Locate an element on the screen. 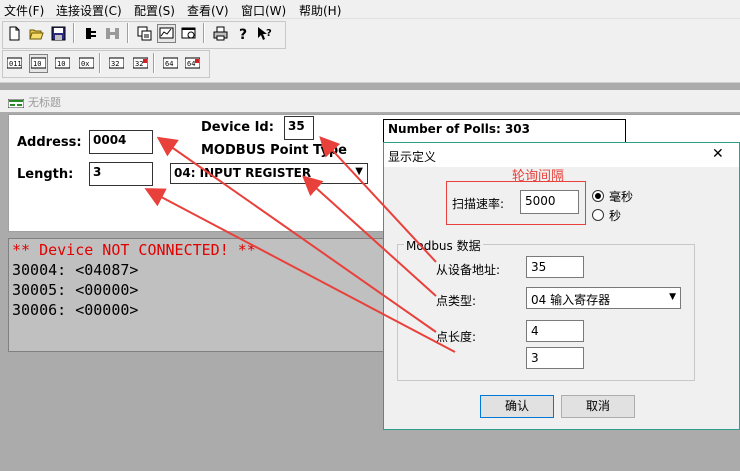 This screenshot has width=740, height=471. ok-button: 确认 is located at coordinates (517, 406).